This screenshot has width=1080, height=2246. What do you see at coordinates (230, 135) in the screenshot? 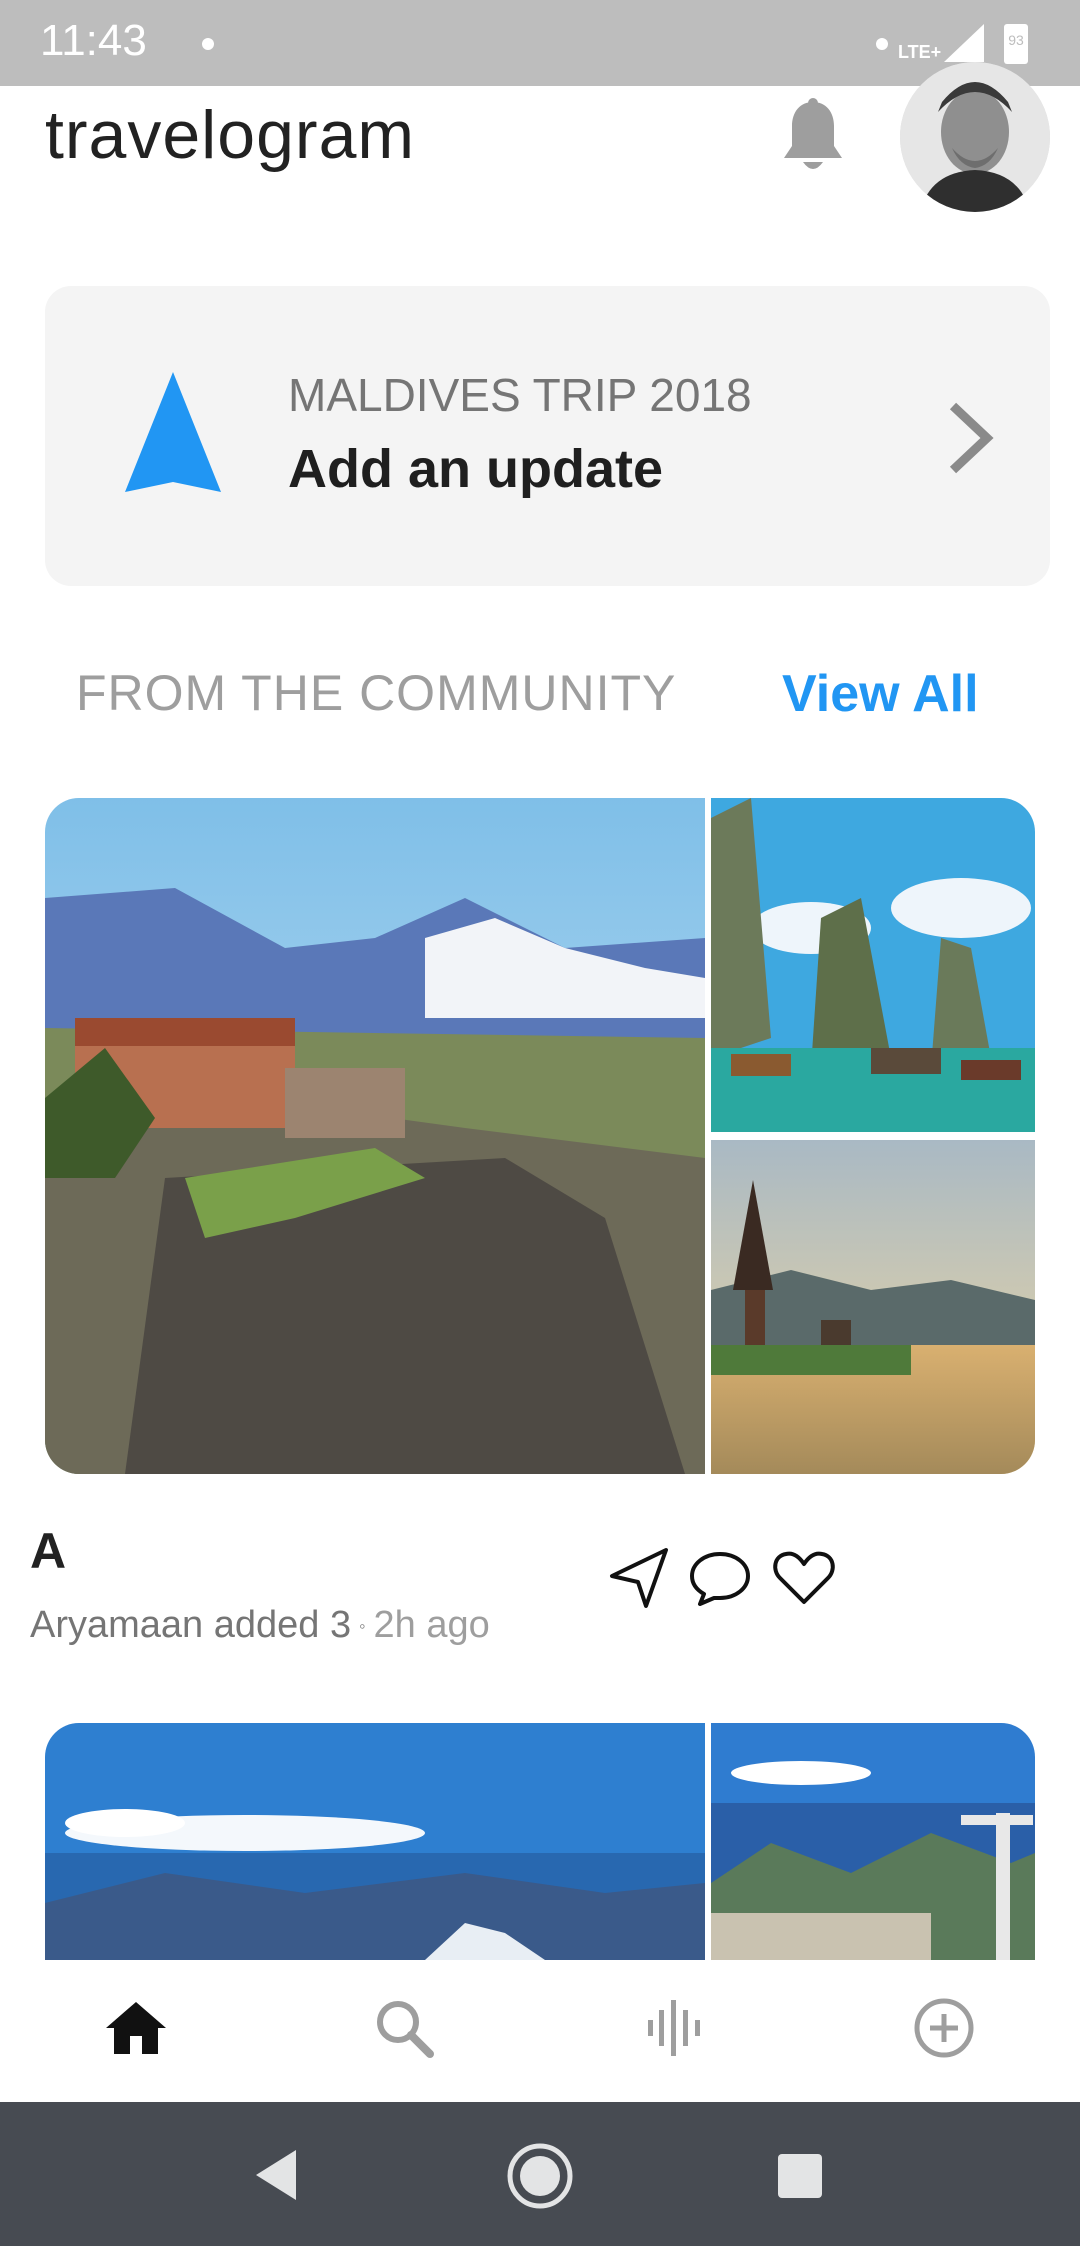
I see `app-brand: travelogram` at bounding box center [230, 135].